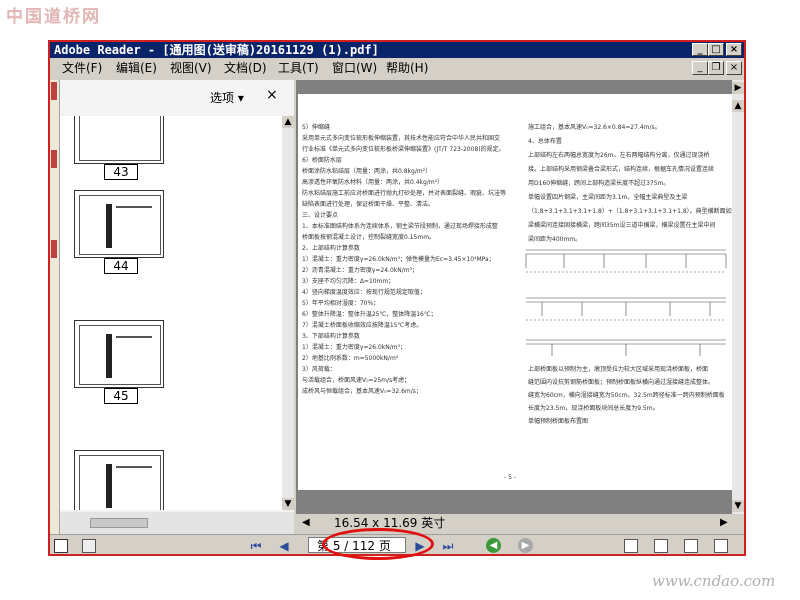 This screenshot has height=600, width=800. I want to click on scroll-thumb, so click(119, 523).